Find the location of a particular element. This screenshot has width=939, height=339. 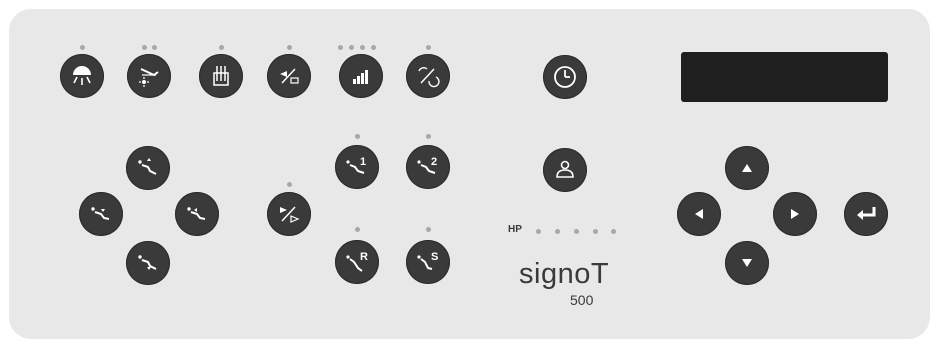

rotation-icon is located at coordinates (429, 77).